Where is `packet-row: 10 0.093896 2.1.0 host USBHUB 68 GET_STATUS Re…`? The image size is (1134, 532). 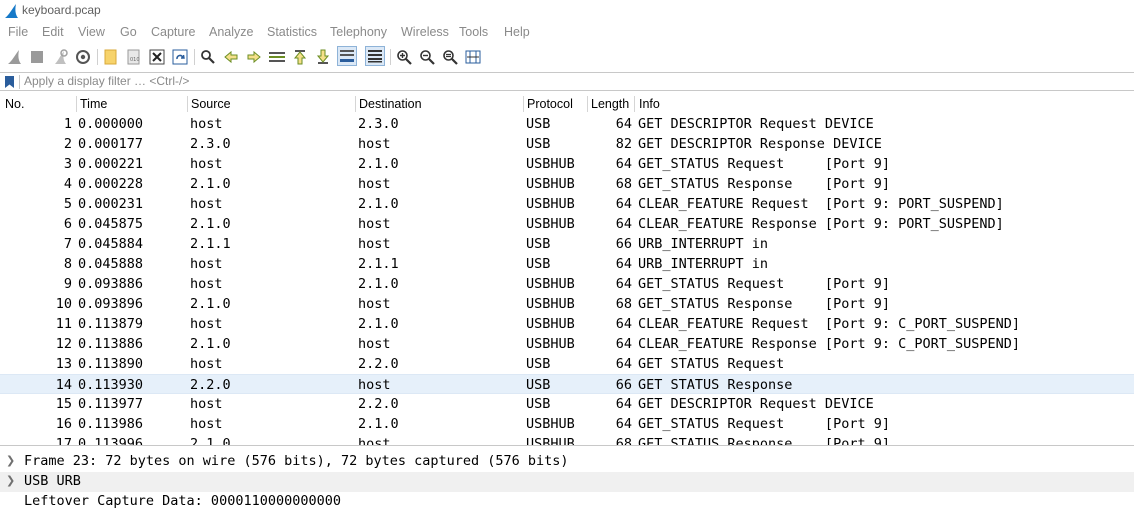
packet-row: 10 0.093896 2.1.0 host USBHUB 68 GET_STATUS Re… is located at coordinates (567, 304).